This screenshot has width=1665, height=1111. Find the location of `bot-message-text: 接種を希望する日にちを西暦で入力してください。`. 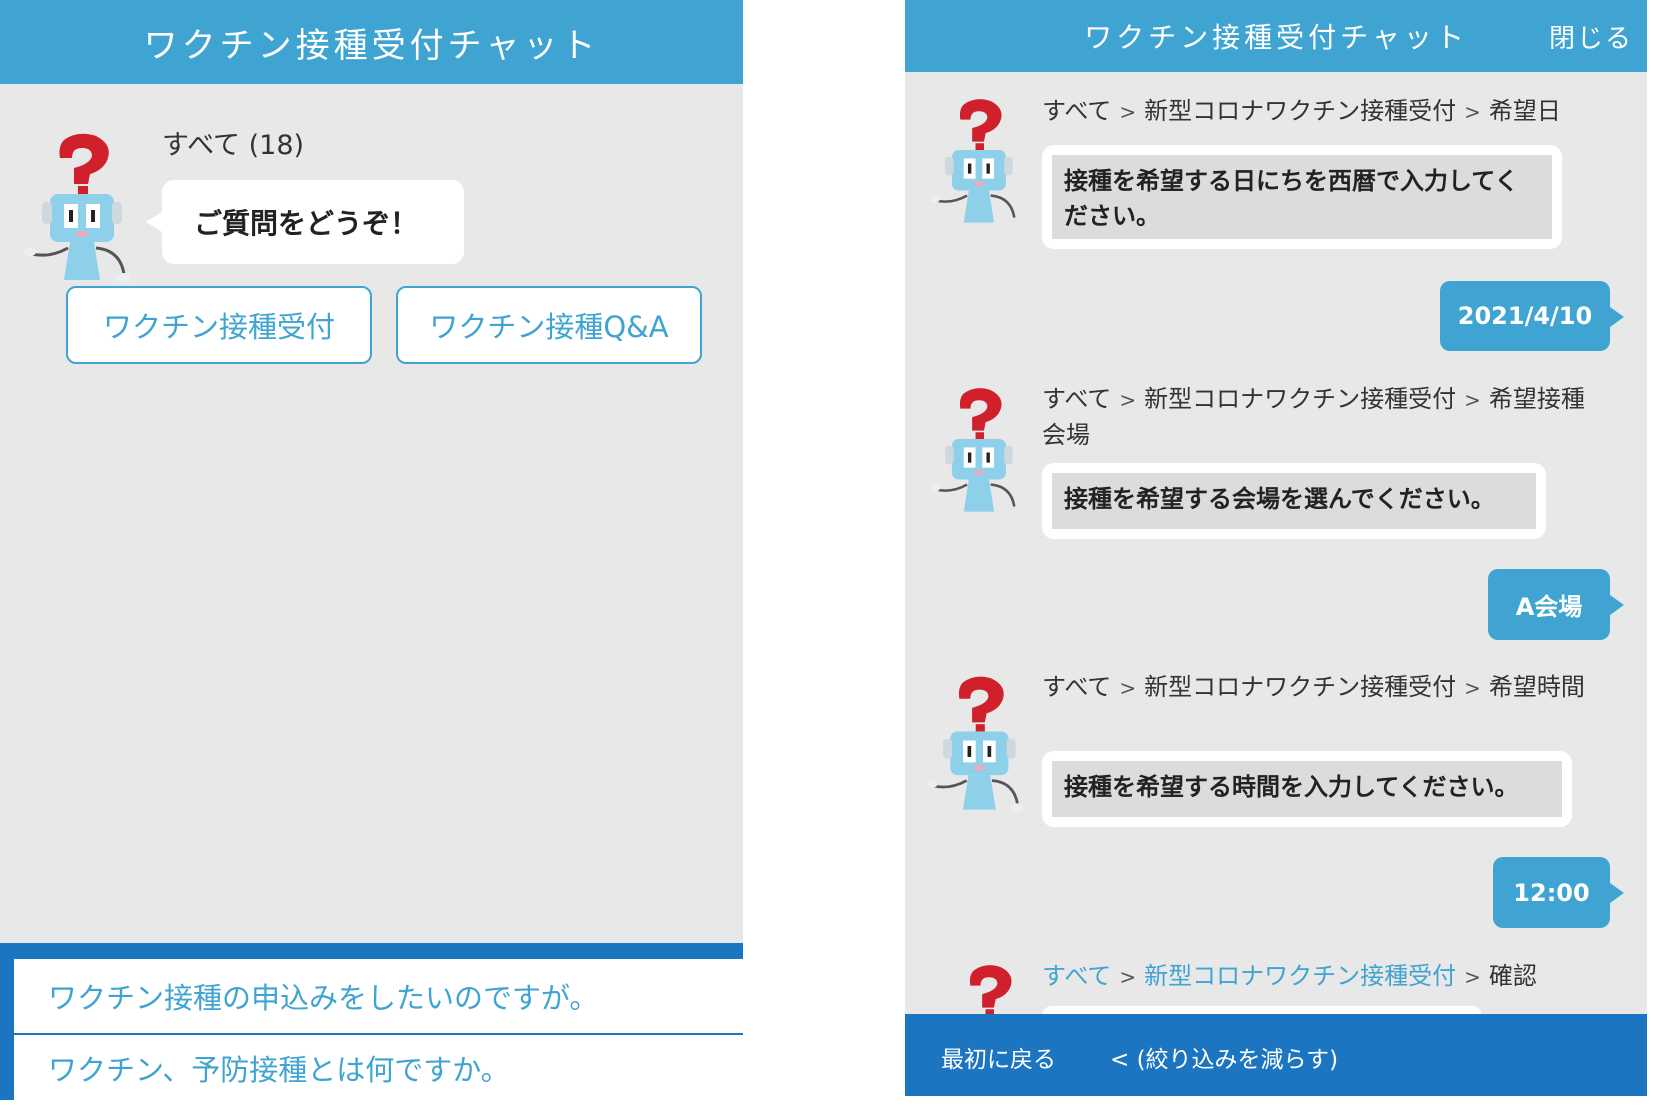

bot-message-text: 接種を希望する日にちを西暦で入力してください。 is located at coordinates (1302, 197).